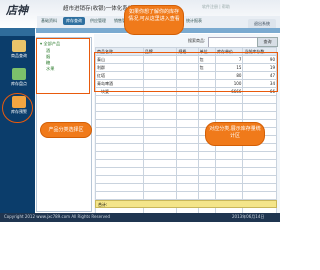 This screenshot has width=320, height=270. Describe the element at coordinates (63, 66) in the screenshot. I see `tree-highlight-box` at that location.